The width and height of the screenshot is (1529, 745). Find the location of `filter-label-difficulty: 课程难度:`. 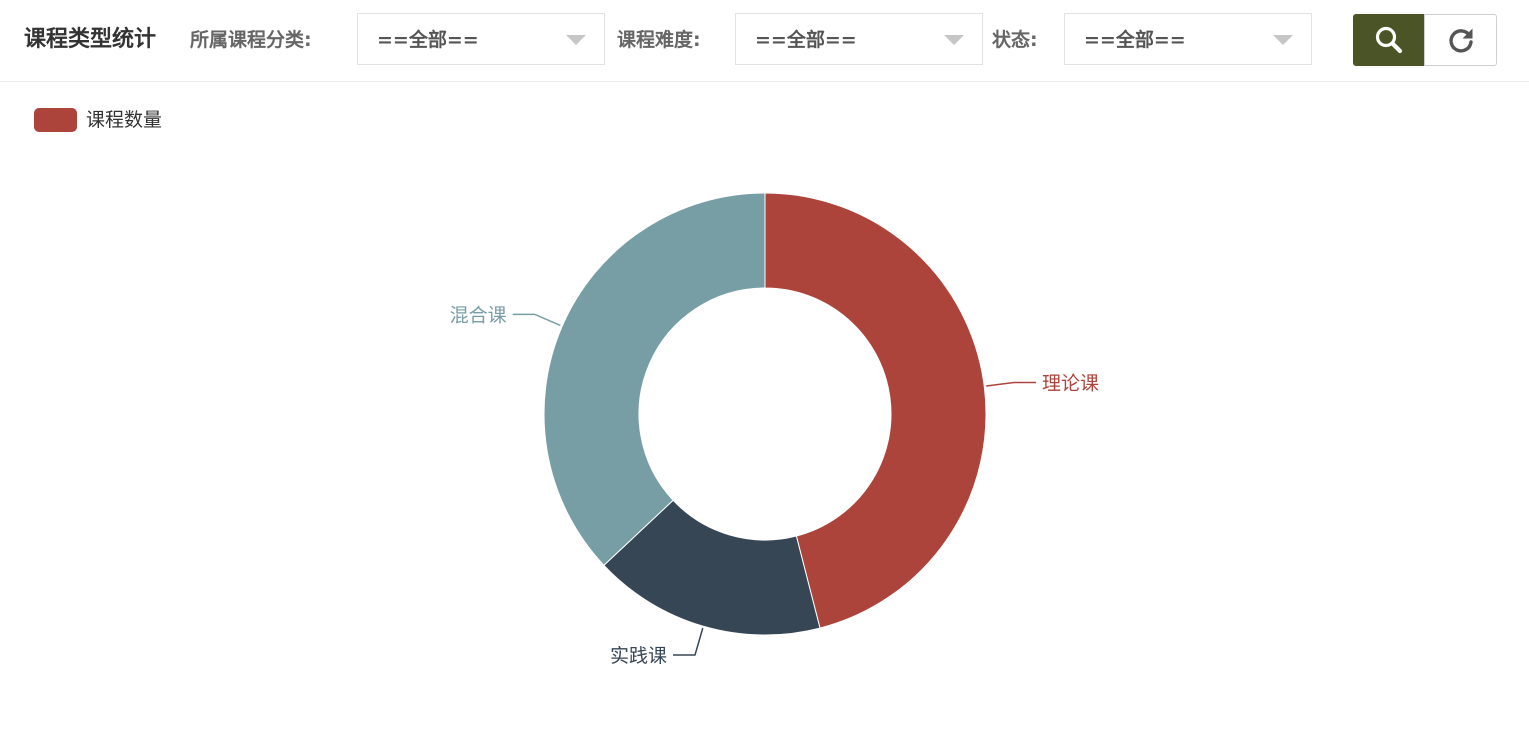

filter-label-difficulty: 课程难度: is located at coordinates (659, 40).